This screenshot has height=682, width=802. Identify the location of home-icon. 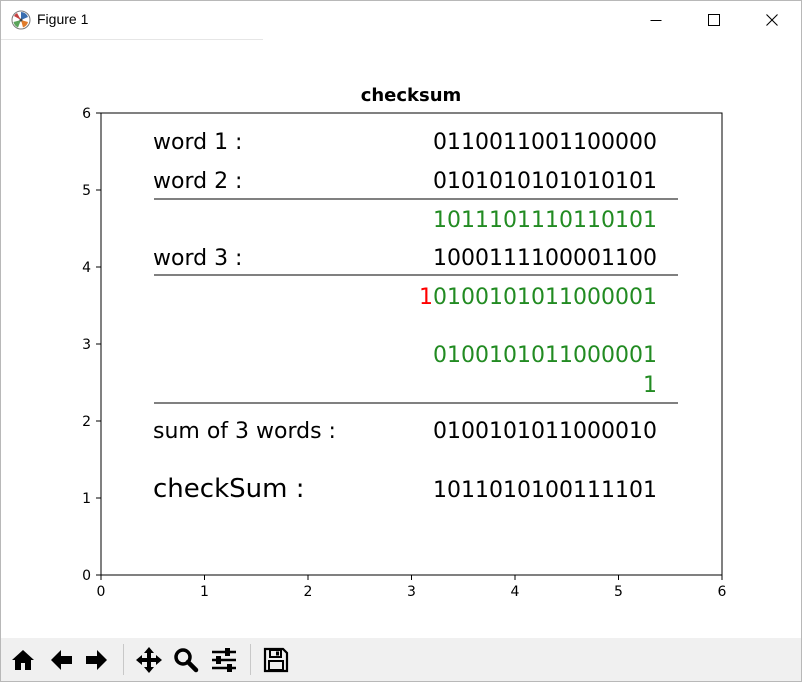
(23, 659).